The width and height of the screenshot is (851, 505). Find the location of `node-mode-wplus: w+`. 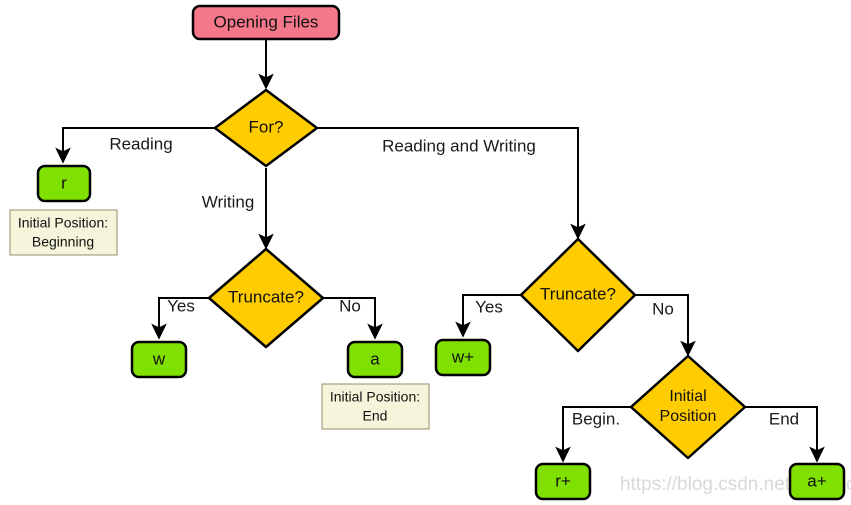

node-mode-wplus: w+ is located at coordinates (463, 357).